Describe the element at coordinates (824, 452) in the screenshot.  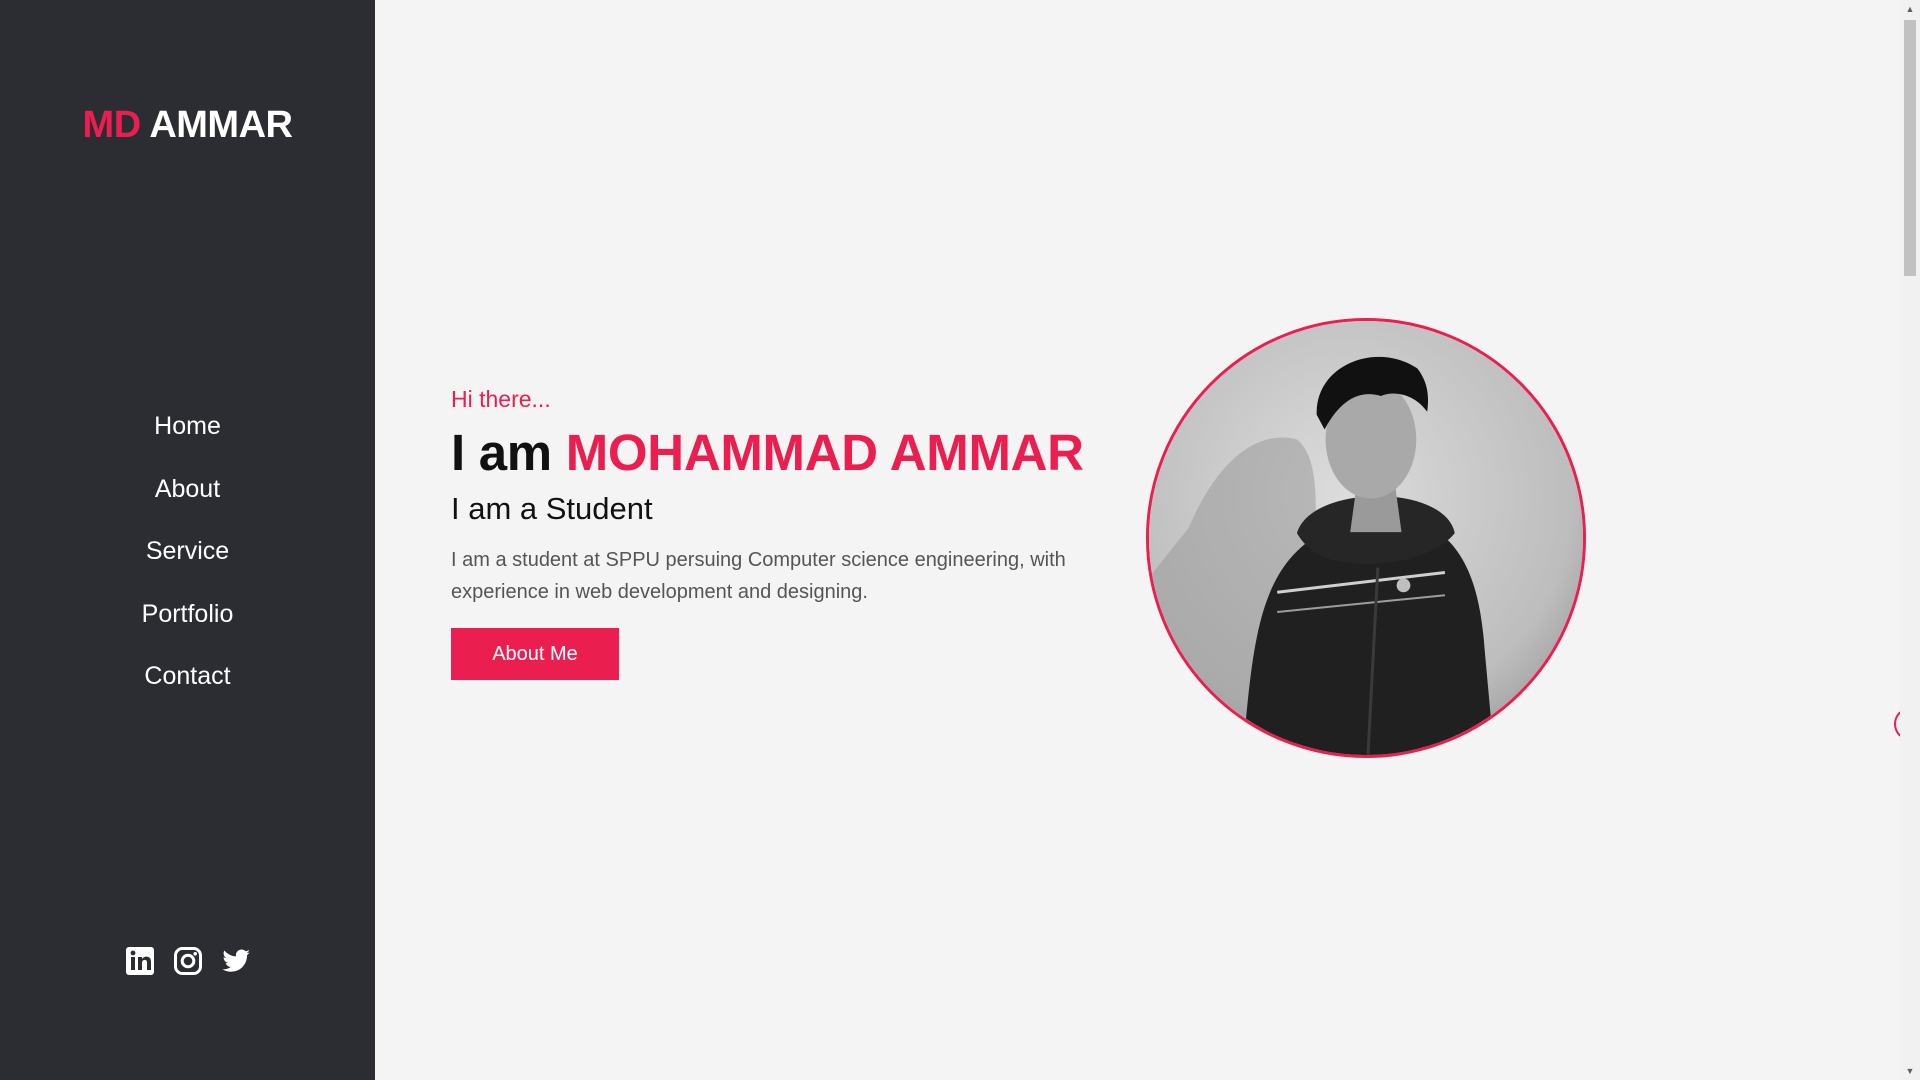
I see `hero-name: MOHAMMAD AMMAR` at that location.